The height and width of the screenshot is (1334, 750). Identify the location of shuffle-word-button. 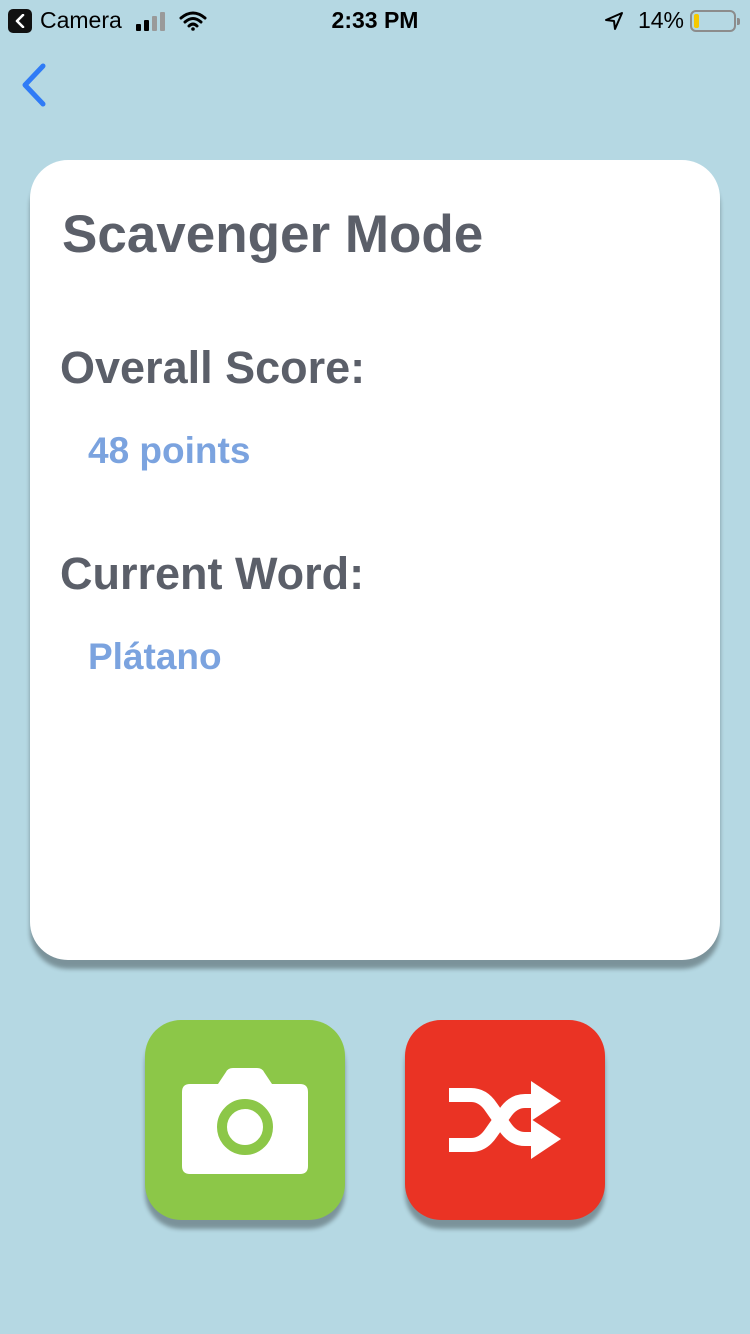
(505, 1120).